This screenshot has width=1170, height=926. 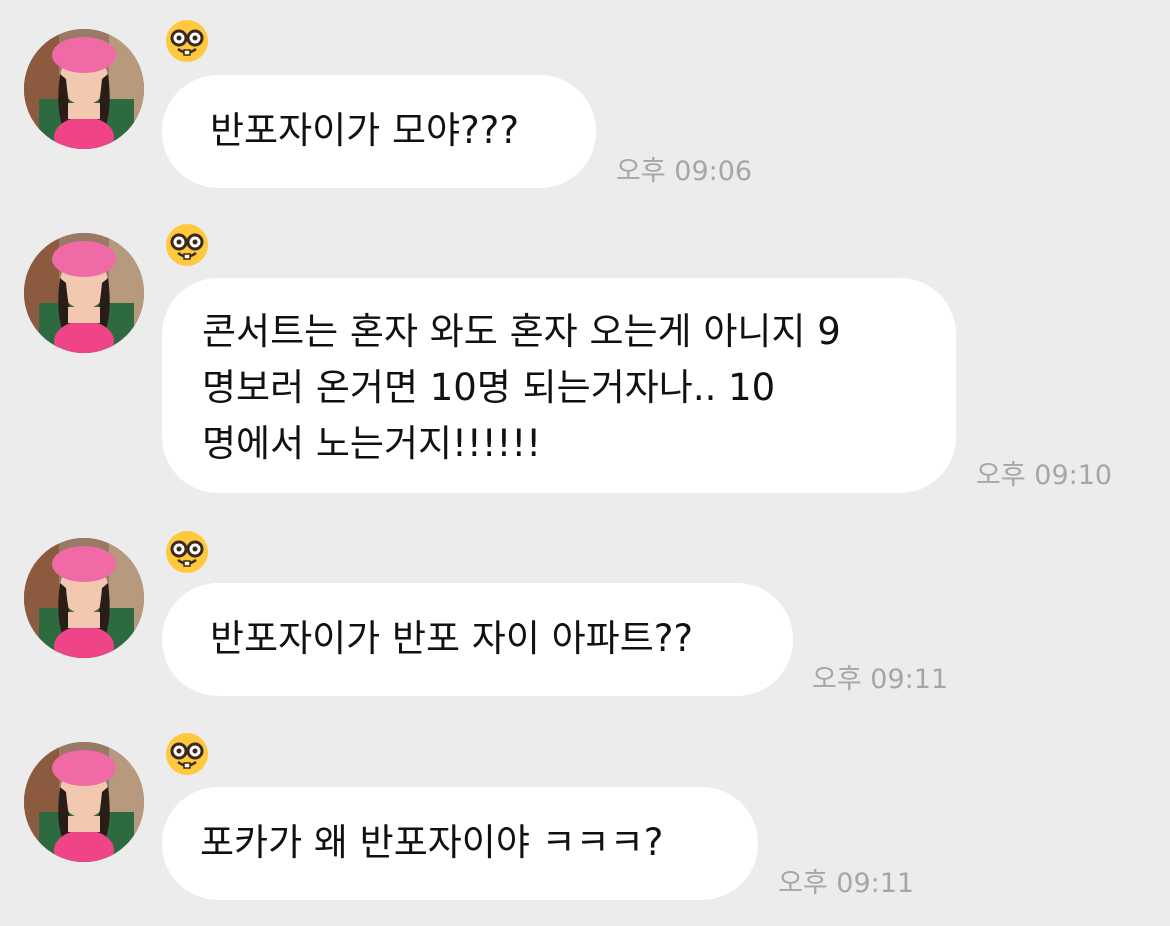 I want to click on message-timestamp: 오후 09:06, so click(x=684, y=171).